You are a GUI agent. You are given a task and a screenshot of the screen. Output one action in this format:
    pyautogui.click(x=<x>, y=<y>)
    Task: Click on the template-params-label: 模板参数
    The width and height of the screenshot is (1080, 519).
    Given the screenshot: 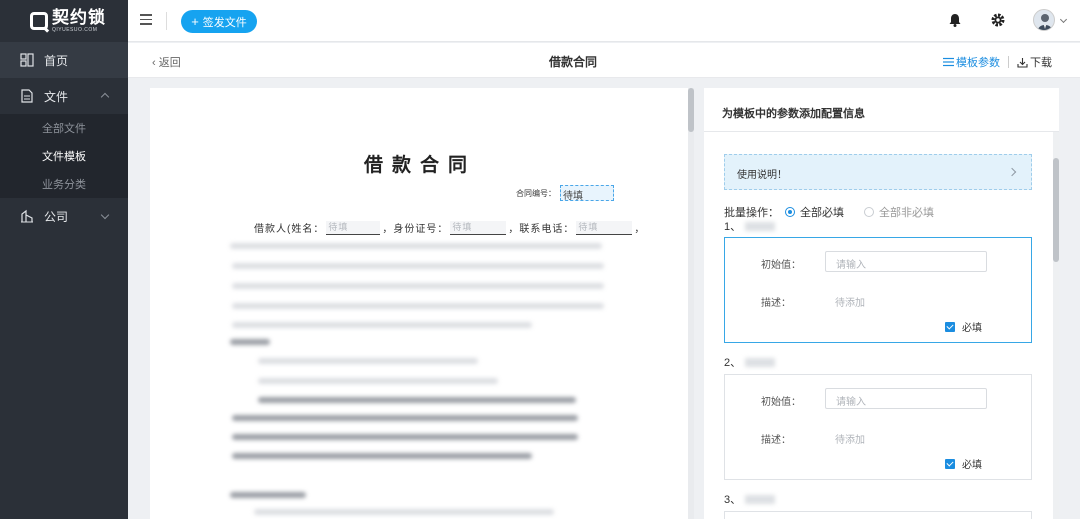 What is the action you would take?
    pyautogui.click(x=978, y=63)
    